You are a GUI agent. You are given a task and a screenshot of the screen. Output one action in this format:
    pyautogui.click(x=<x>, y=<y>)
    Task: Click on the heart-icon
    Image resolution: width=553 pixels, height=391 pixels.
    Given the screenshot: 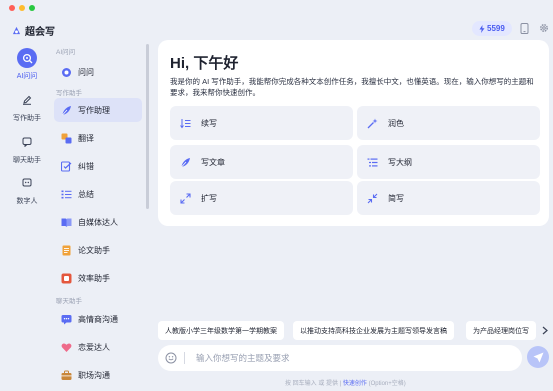 What is the action you would take?
    pyautogui.click(x=66, y=347)
    